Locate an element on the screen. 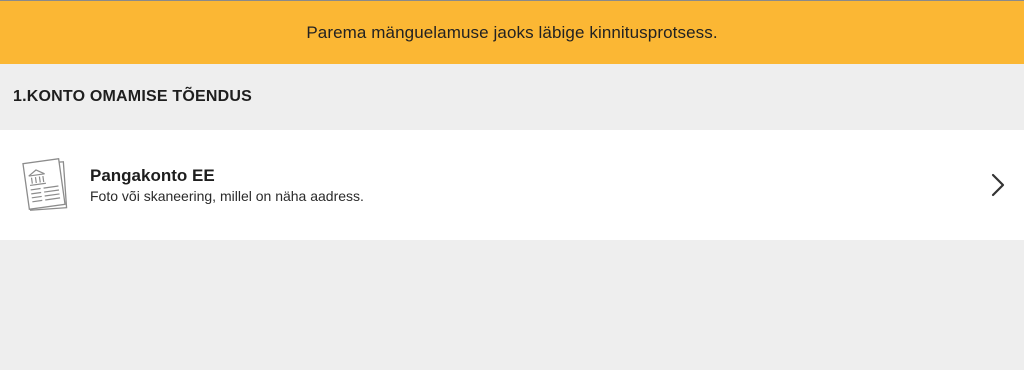  chevron-right-icon is located at coordinates (998, 185).